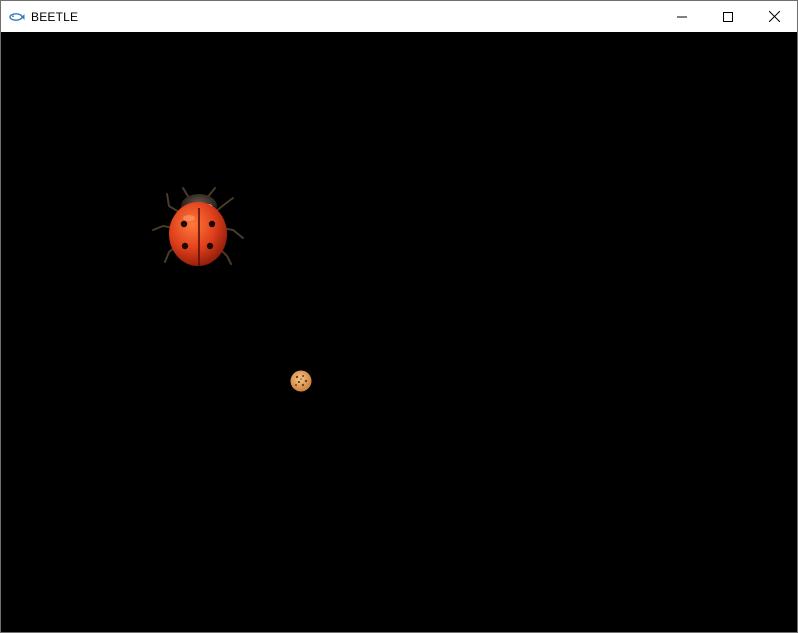 The height and width of the screenshot is (633, 798). I want to click on window-controls, so click(728, 16).